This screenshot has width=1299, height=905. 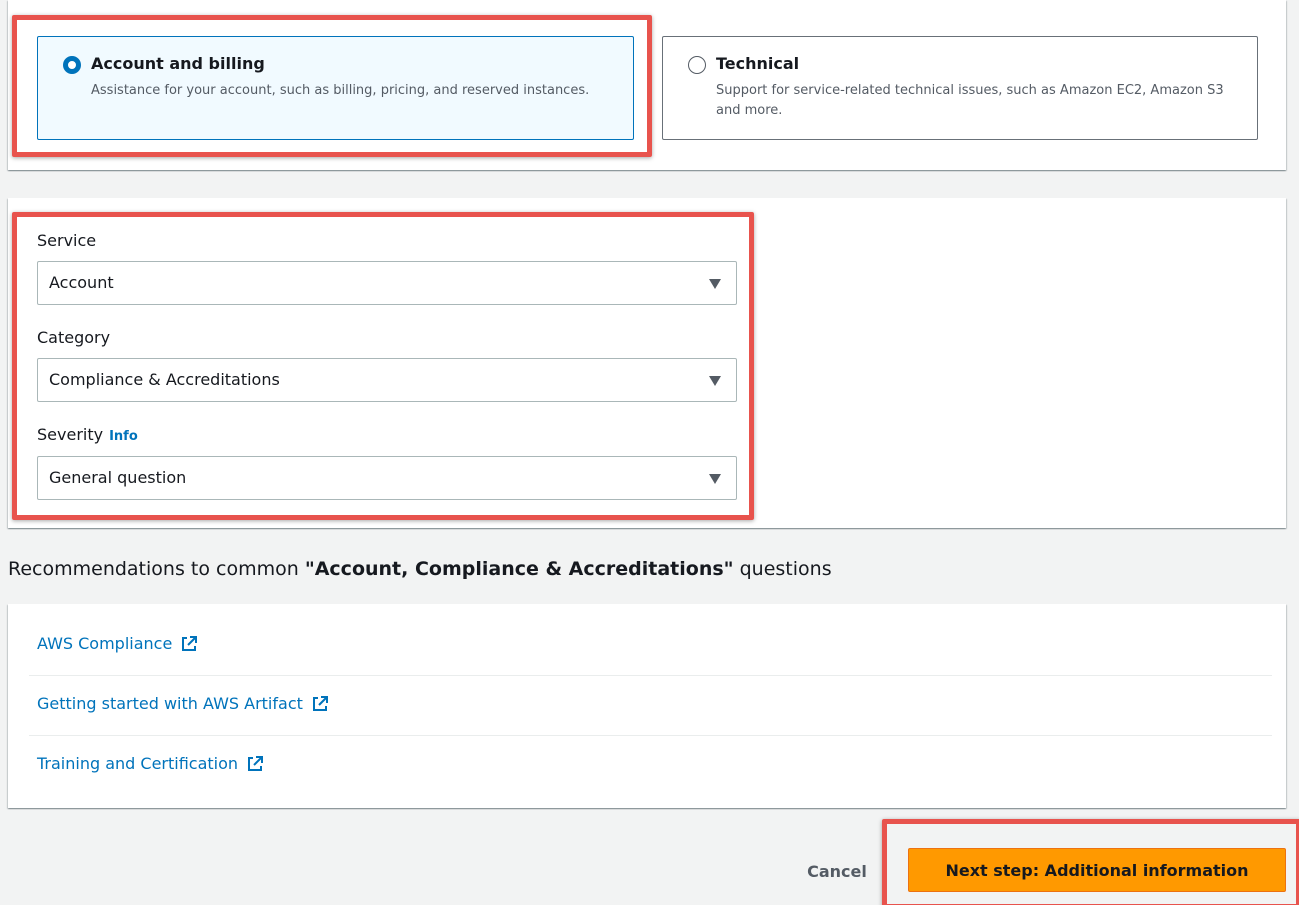 I want to click on training-certification-link: Training and Certification, so click(x=150, y=763).